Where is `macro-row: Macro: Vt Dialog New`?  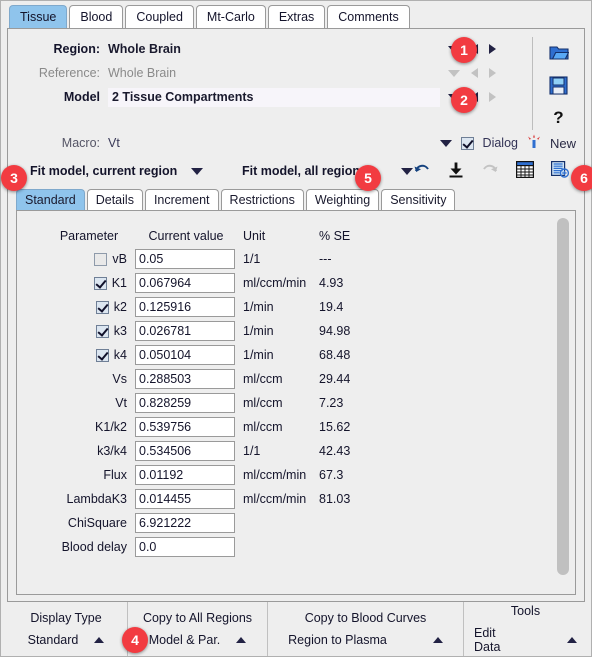 macro-row: Macro: Vt Dialog New is located at coordinates (296, 143).